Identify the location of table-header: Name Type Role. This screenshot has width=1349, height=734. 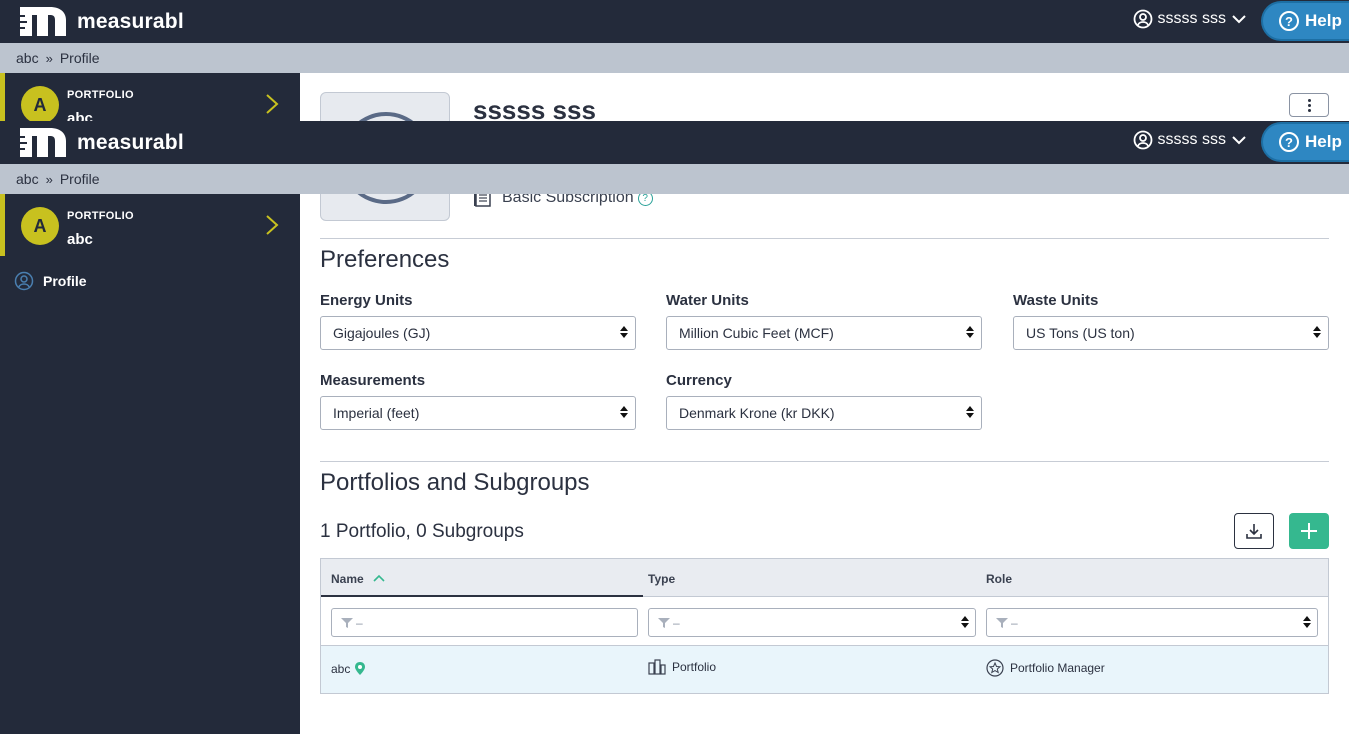
(824, 578).